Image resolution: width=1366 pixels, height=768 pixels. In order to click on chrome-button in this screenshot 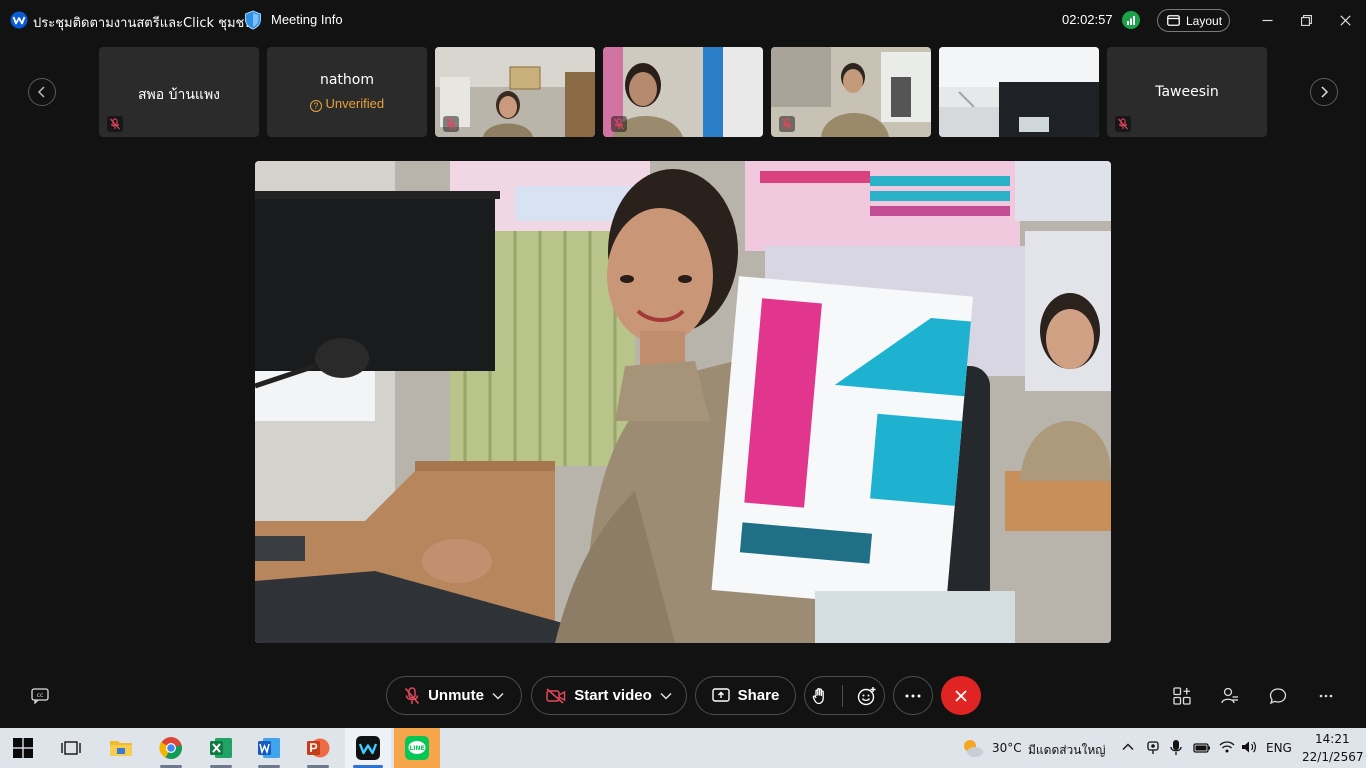, I will do `click(171, 748)`.